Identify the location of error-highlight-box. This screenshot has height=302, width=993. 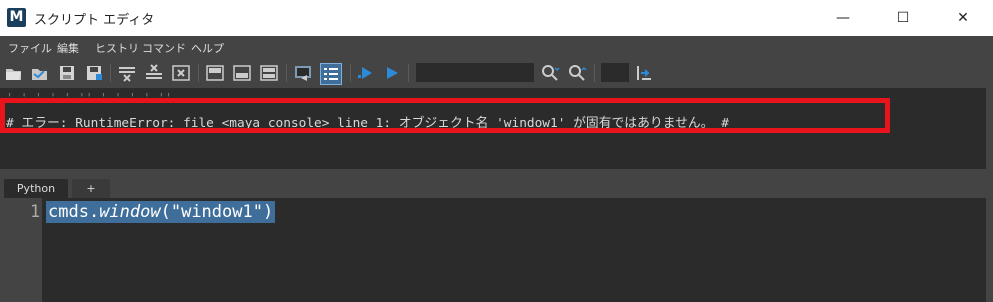
(445, 115).